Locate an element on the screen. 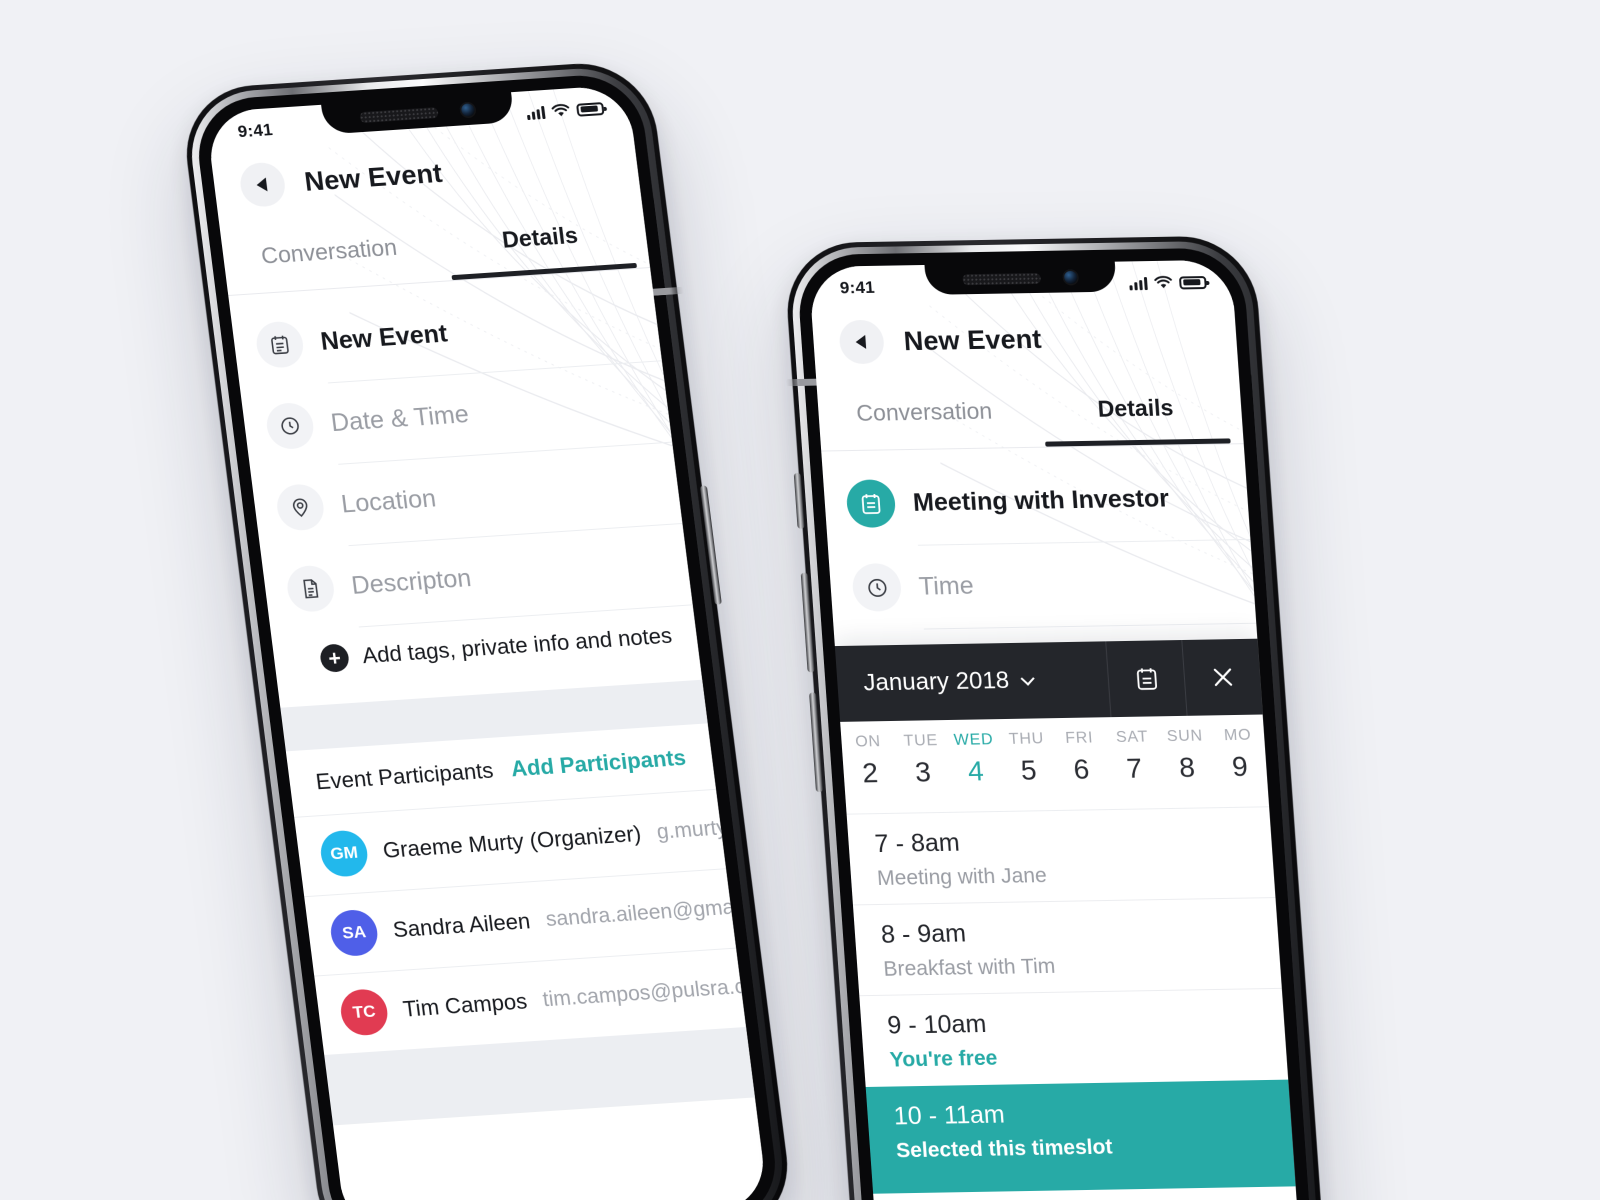 The image size is (1600, 1200). day-number: 5 is located at coordinates (1028, 770).